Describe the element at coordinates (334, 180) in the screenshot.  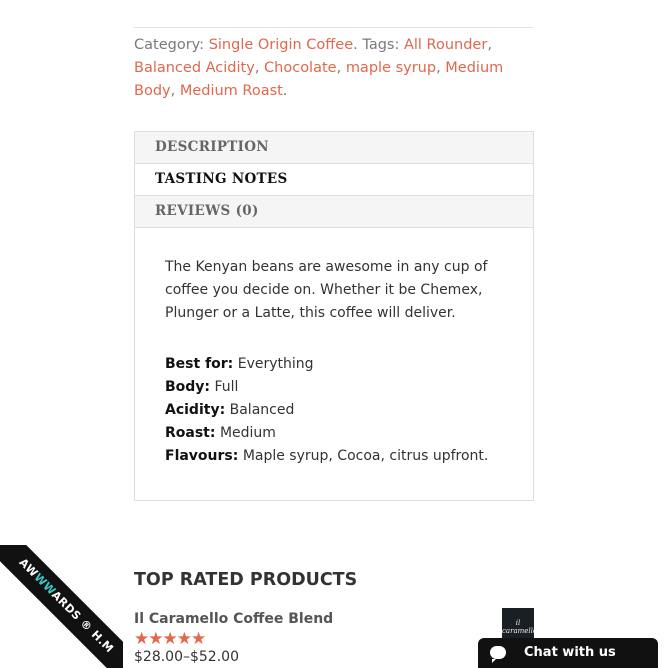
I see `tab-tasting-notes: TASTING NOTES` at that location.